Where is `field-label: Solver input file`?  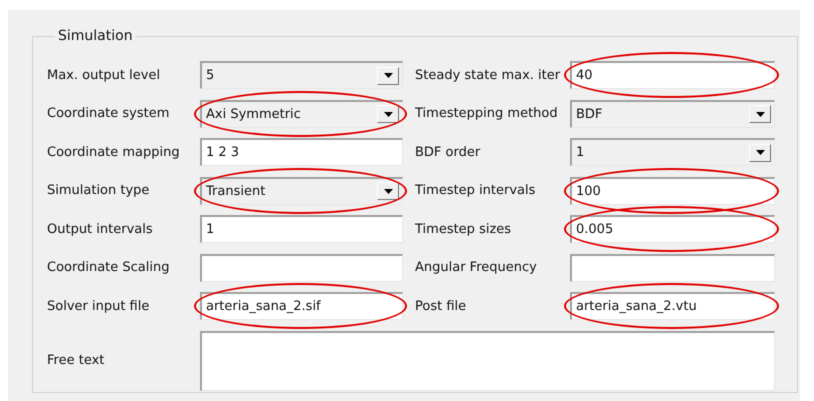 field-label: Solver input file is located at coordinates (98, 306).